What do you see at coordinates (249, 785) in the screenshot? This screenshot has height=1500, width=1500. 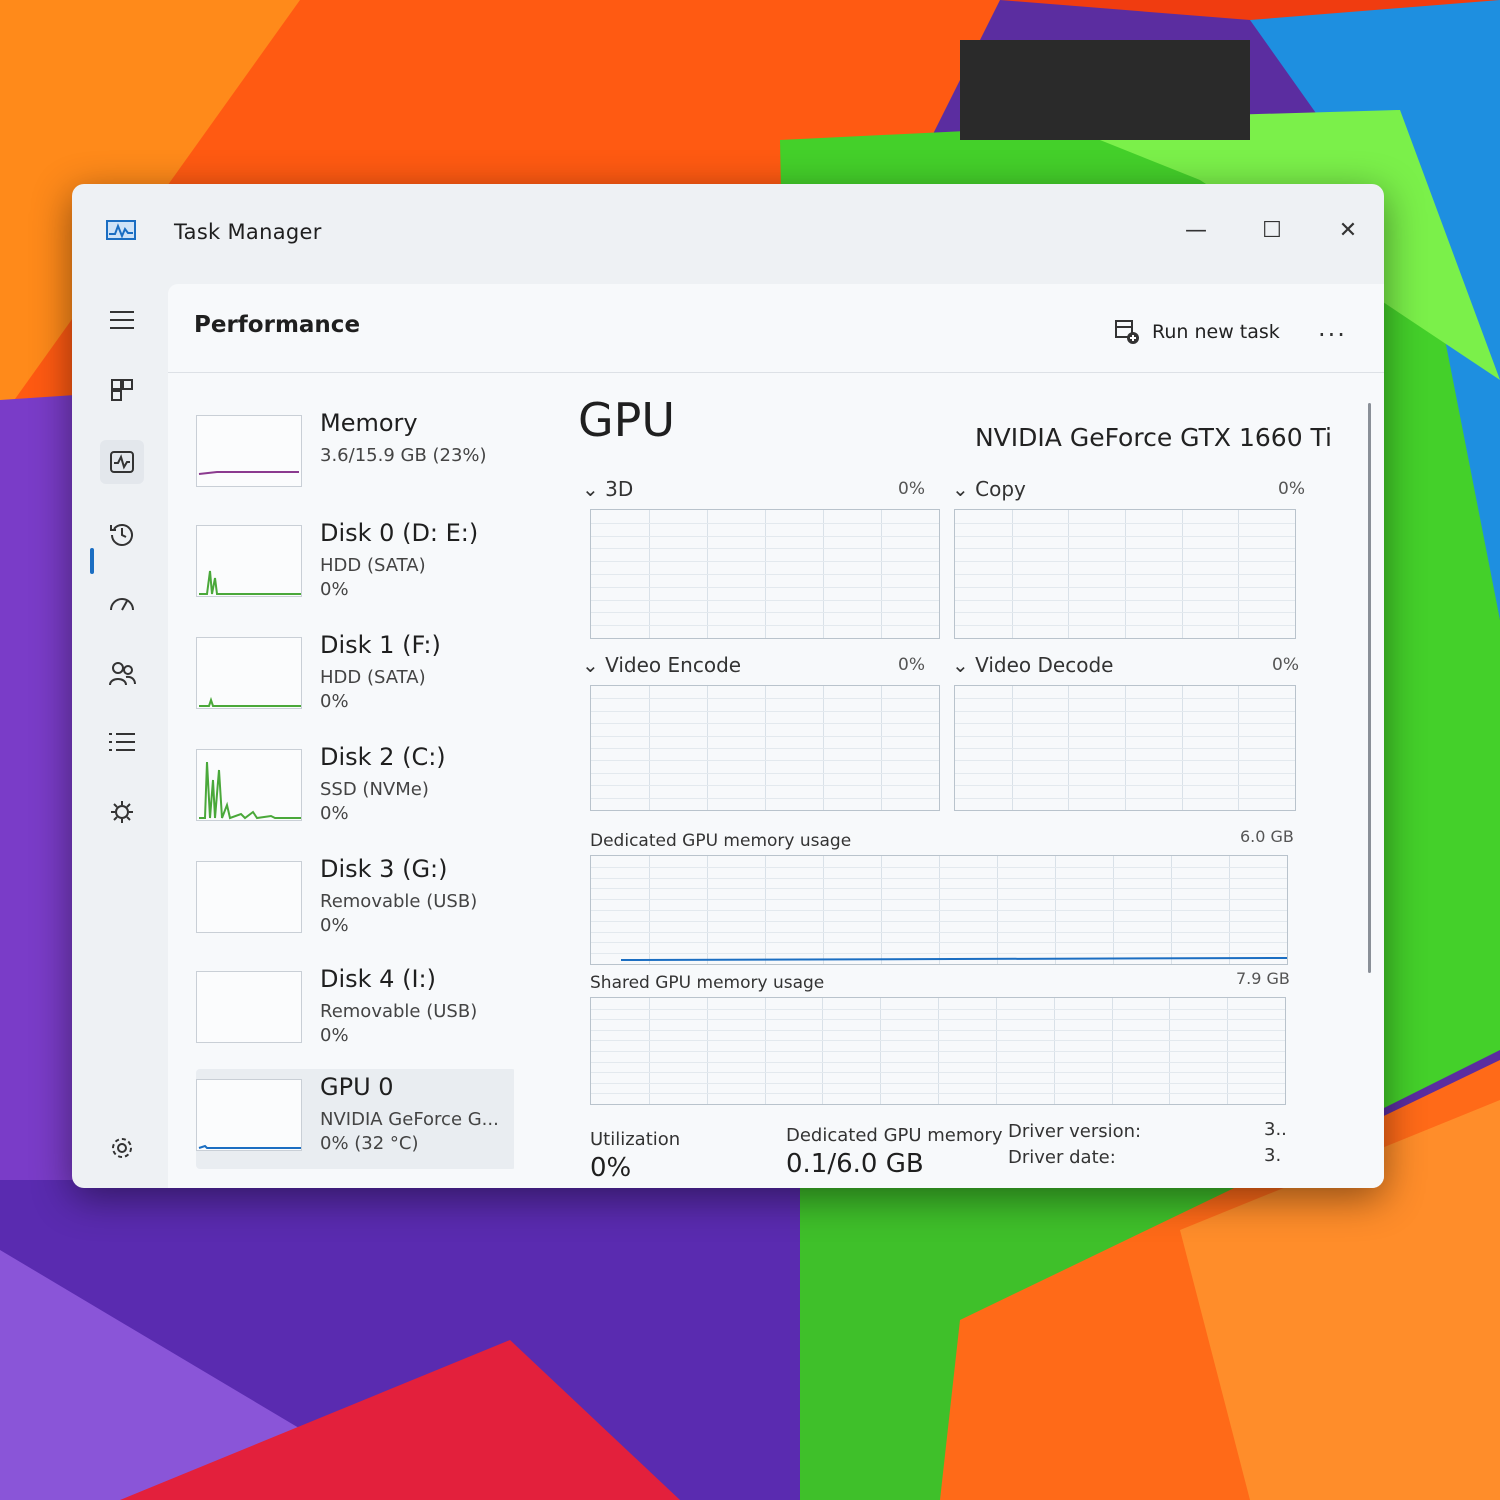 I see `disk-2-thumbnail-graph` at bounding box center [249, 785].